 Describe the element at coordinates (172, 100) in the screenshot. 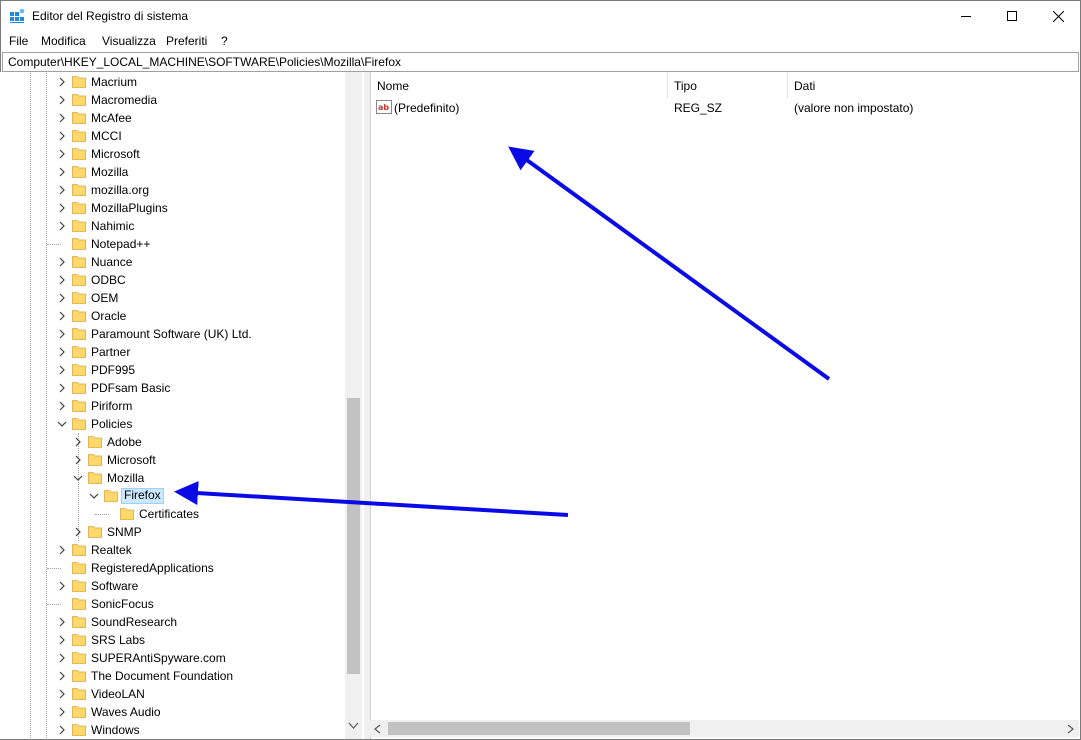

I see `tree-item: Macromedia` at that location.